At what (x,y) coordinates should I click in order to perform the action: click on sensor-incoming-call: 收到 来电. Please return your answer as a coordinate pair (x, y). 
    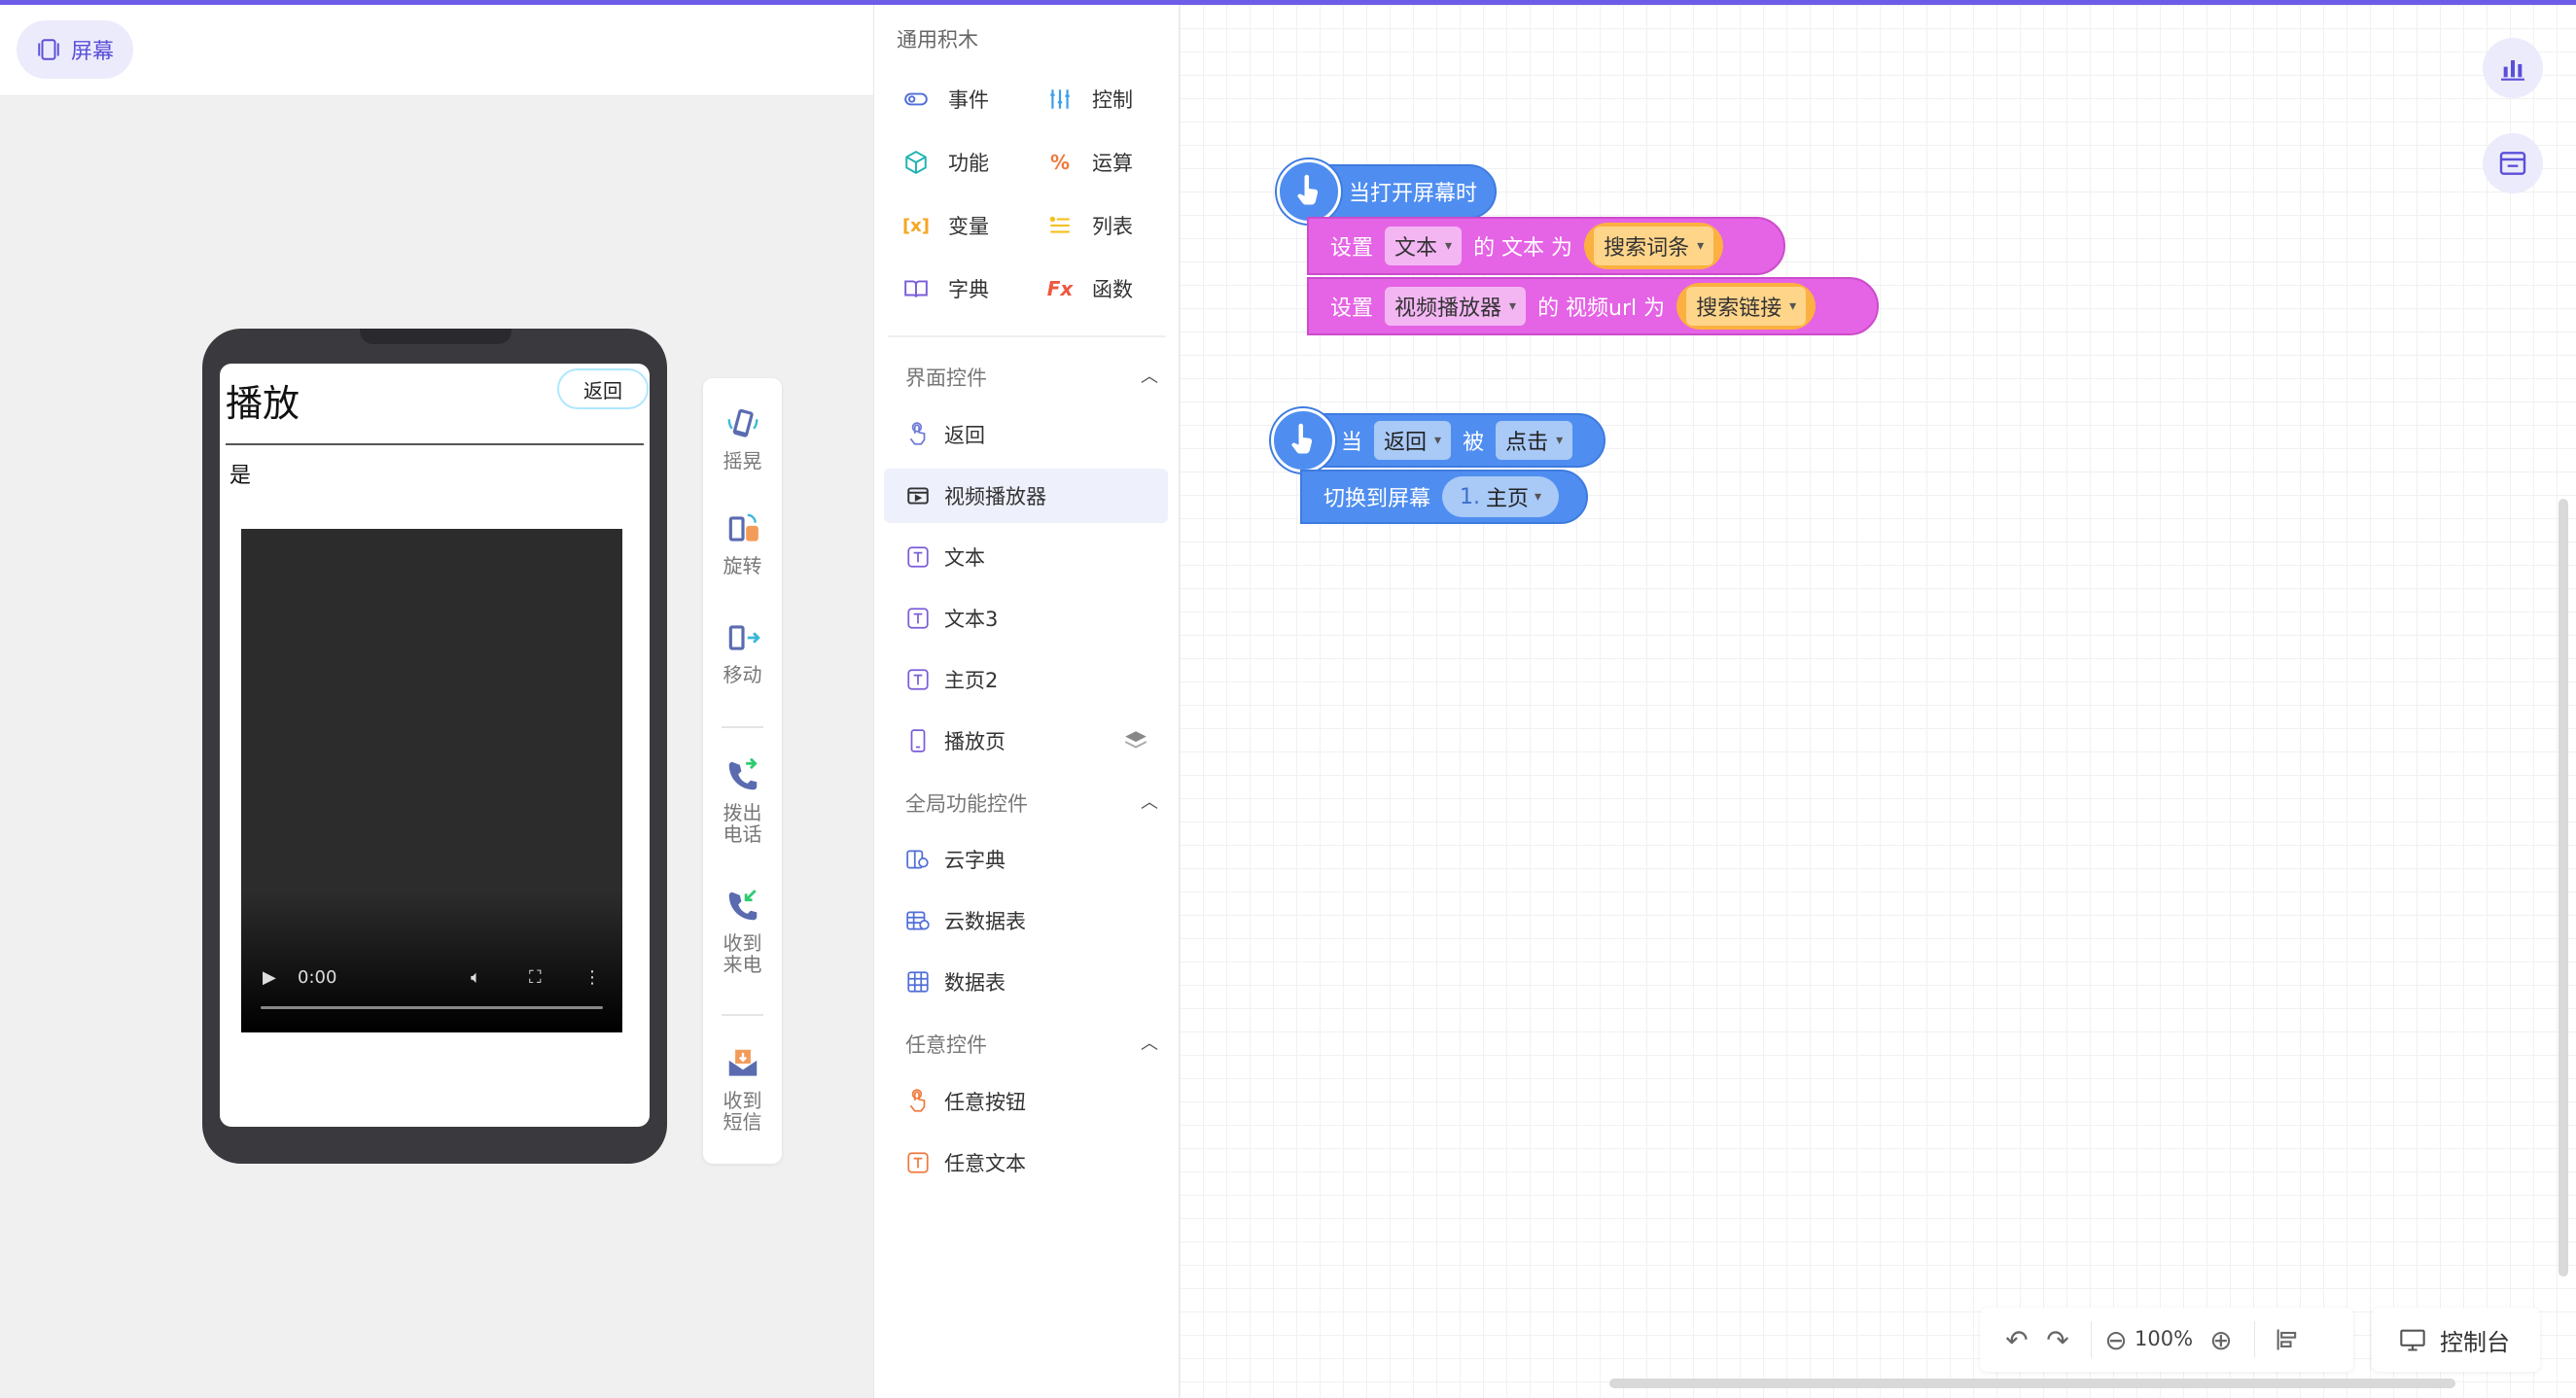
    Looking at the image, I should click on (743, 931).